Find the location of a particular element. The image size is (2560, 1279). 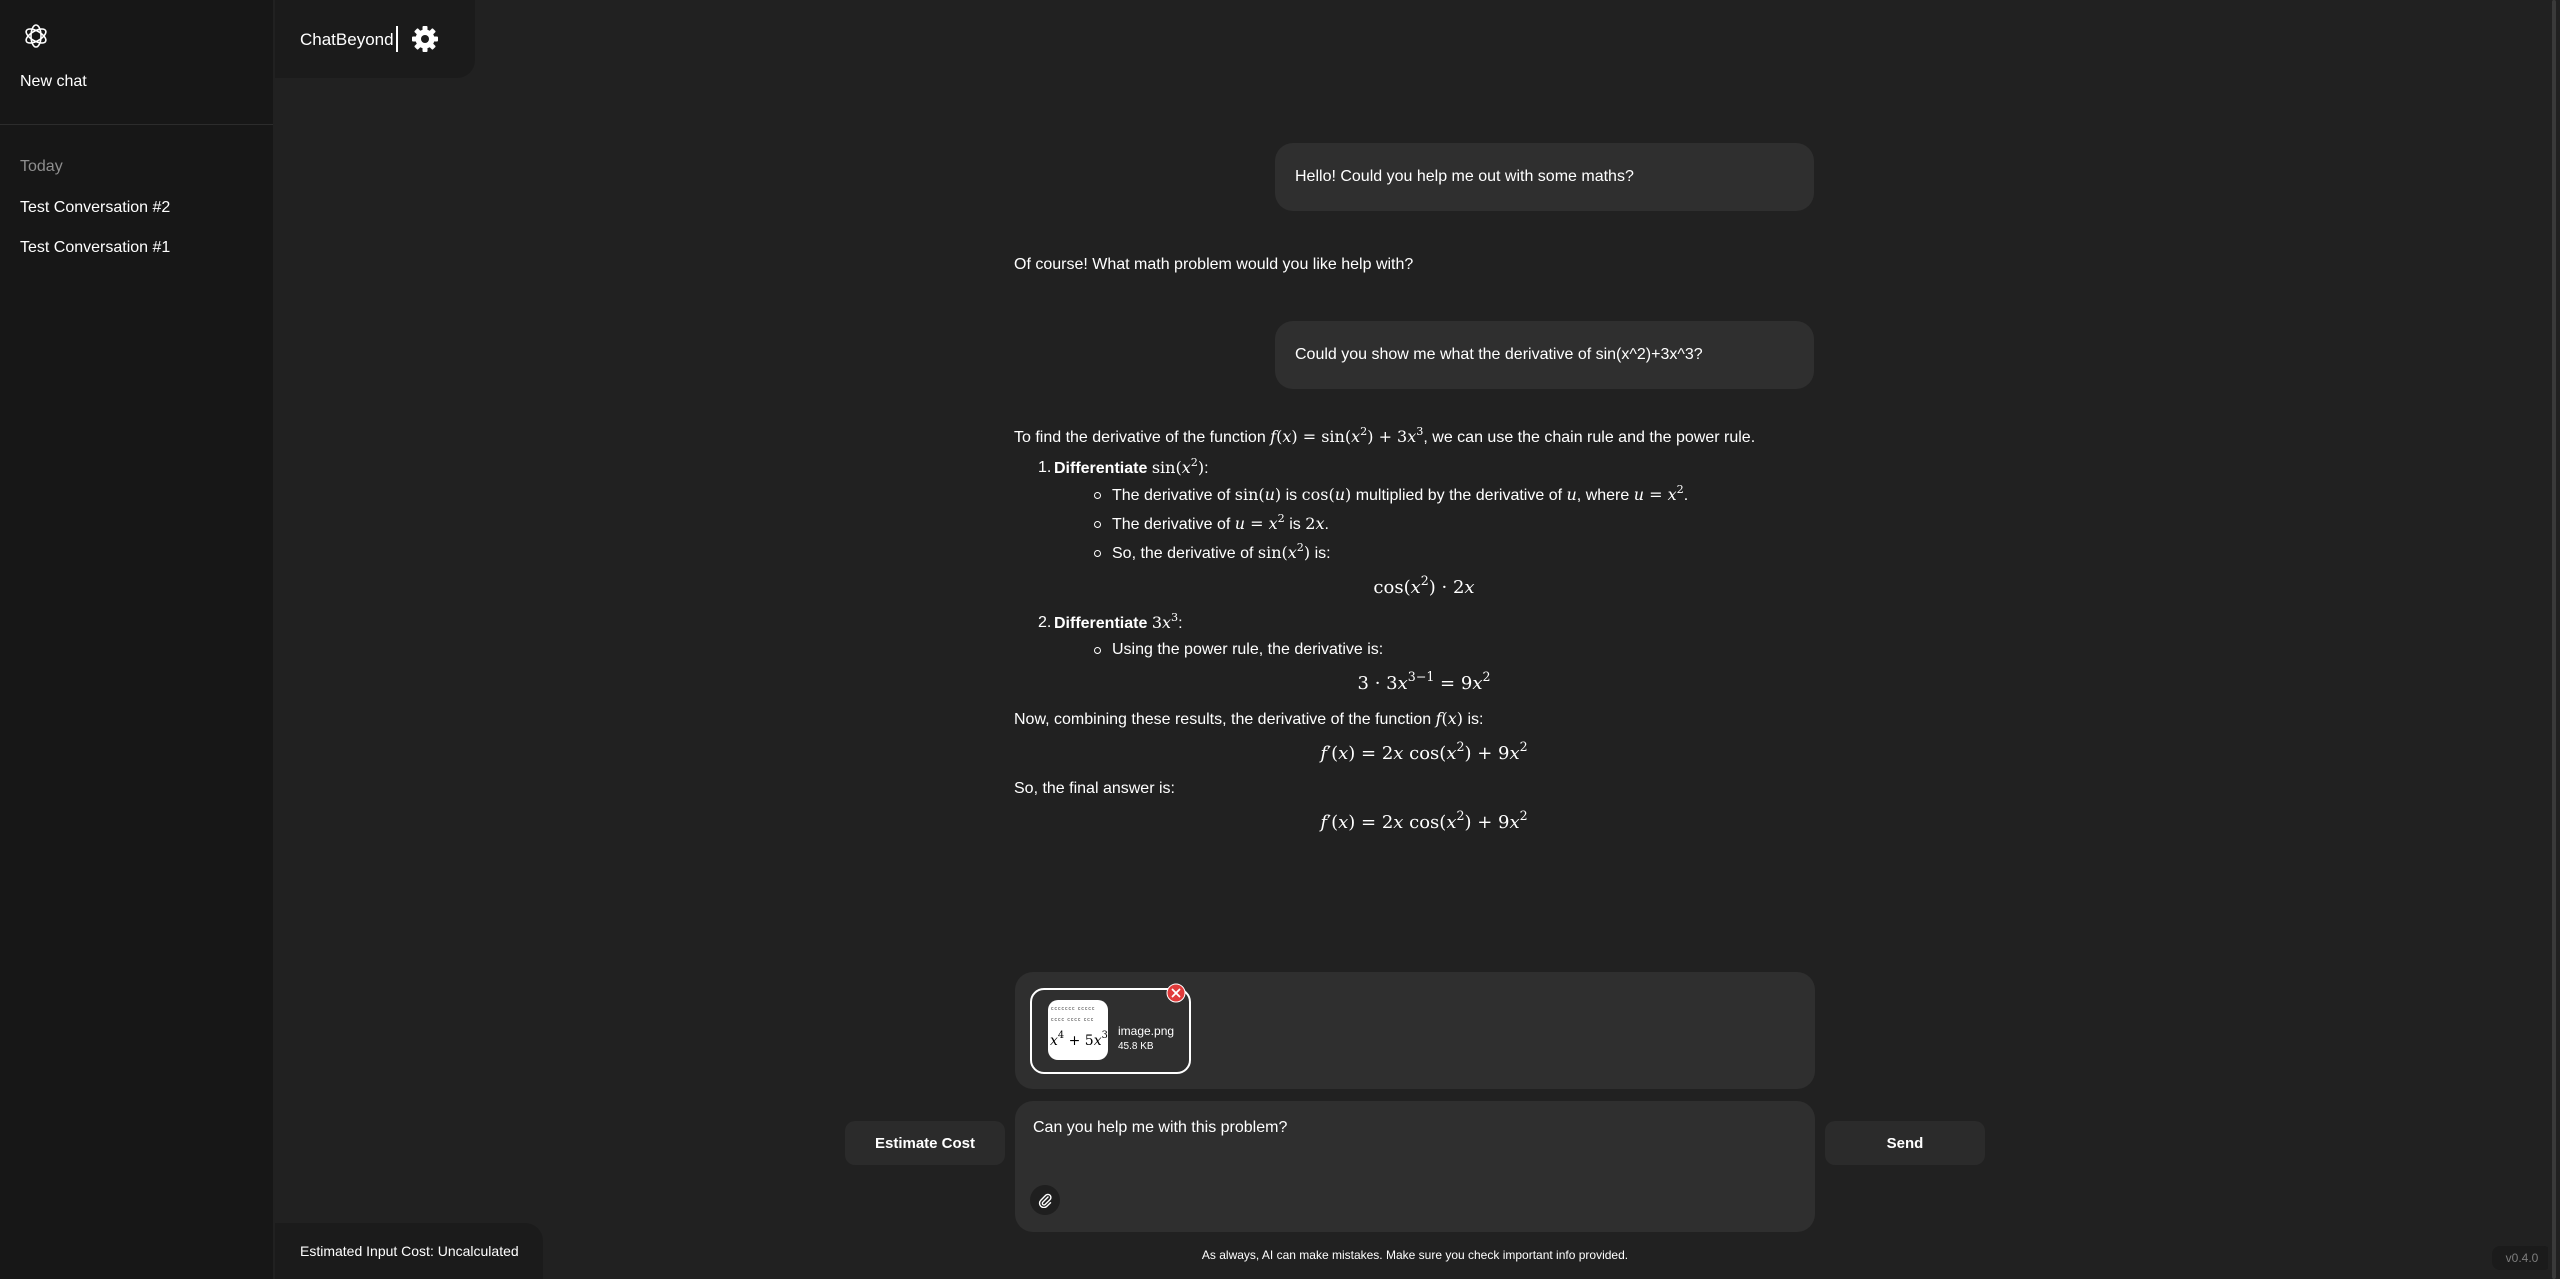

message-input: Can you help me with this problem? is located at coordinates (1413, 1139).